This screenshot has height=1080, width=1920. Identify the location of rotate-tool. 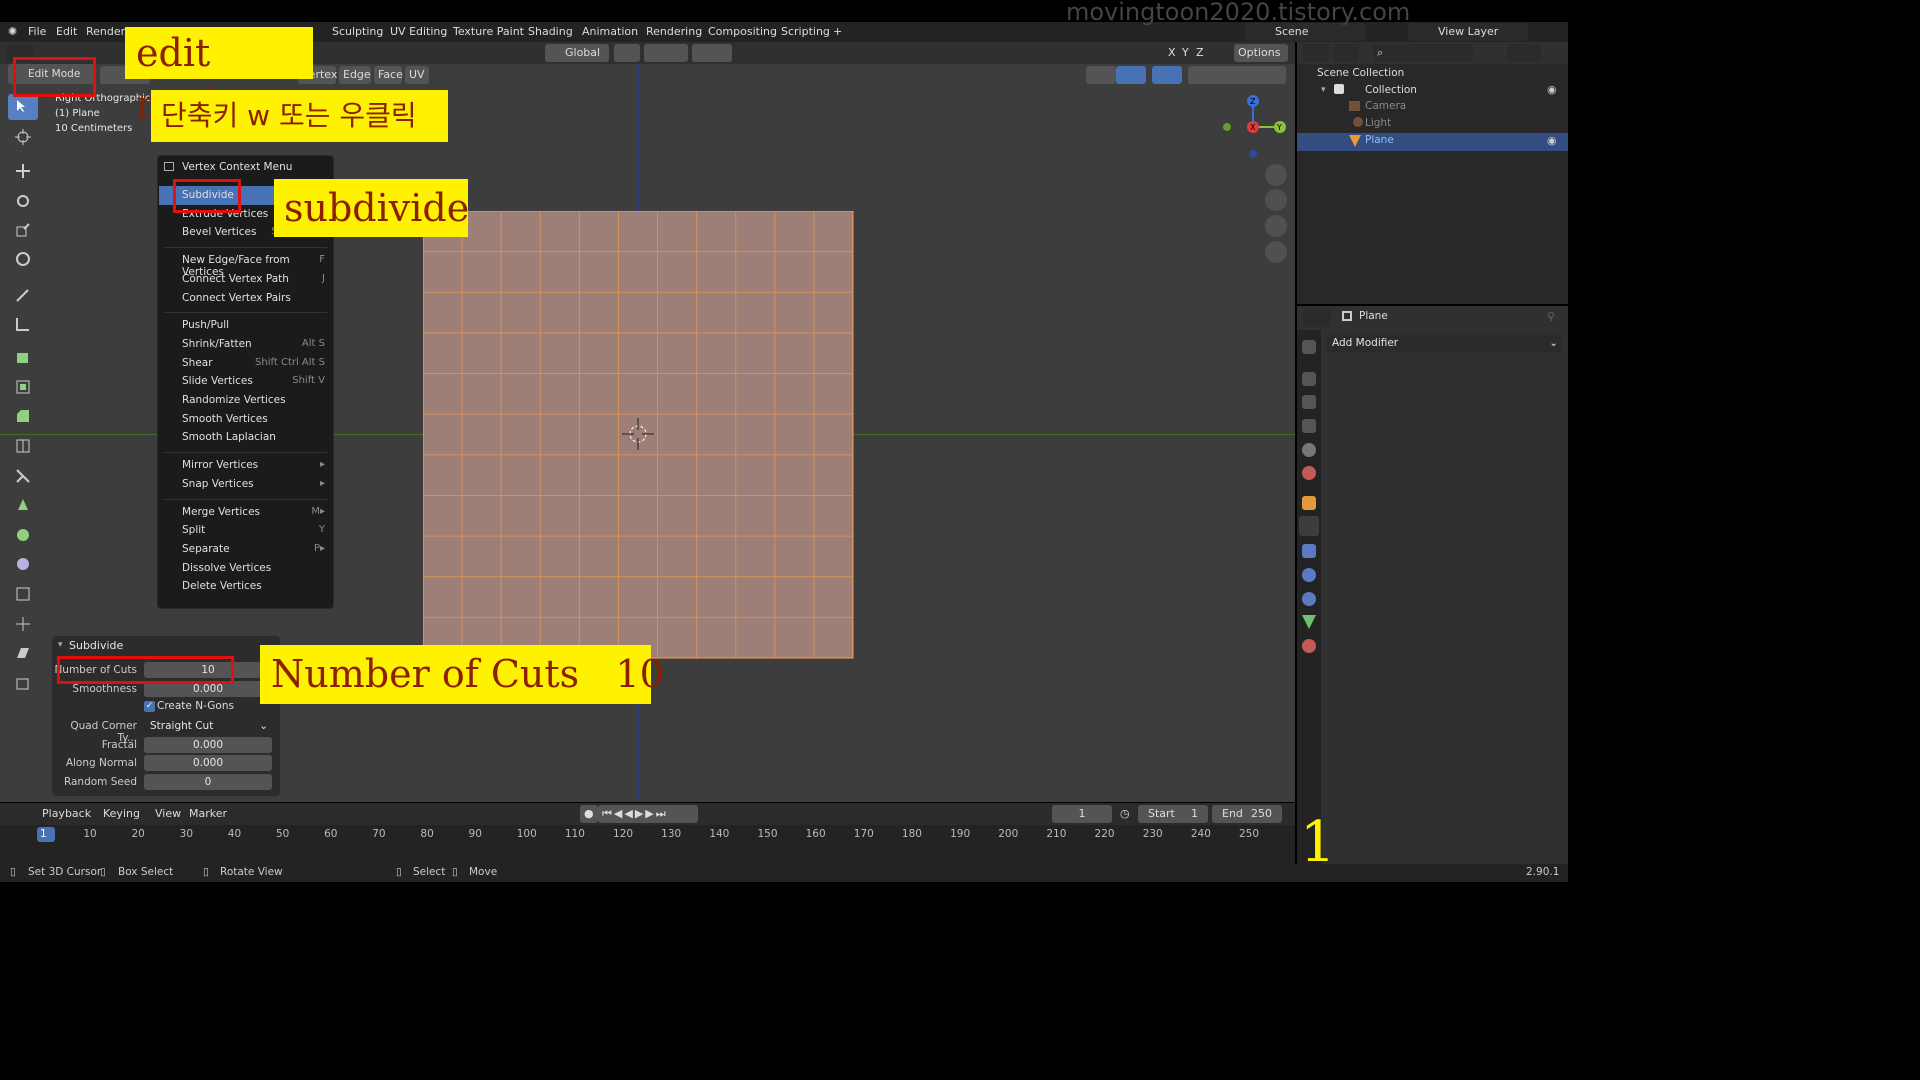
(23, 201).